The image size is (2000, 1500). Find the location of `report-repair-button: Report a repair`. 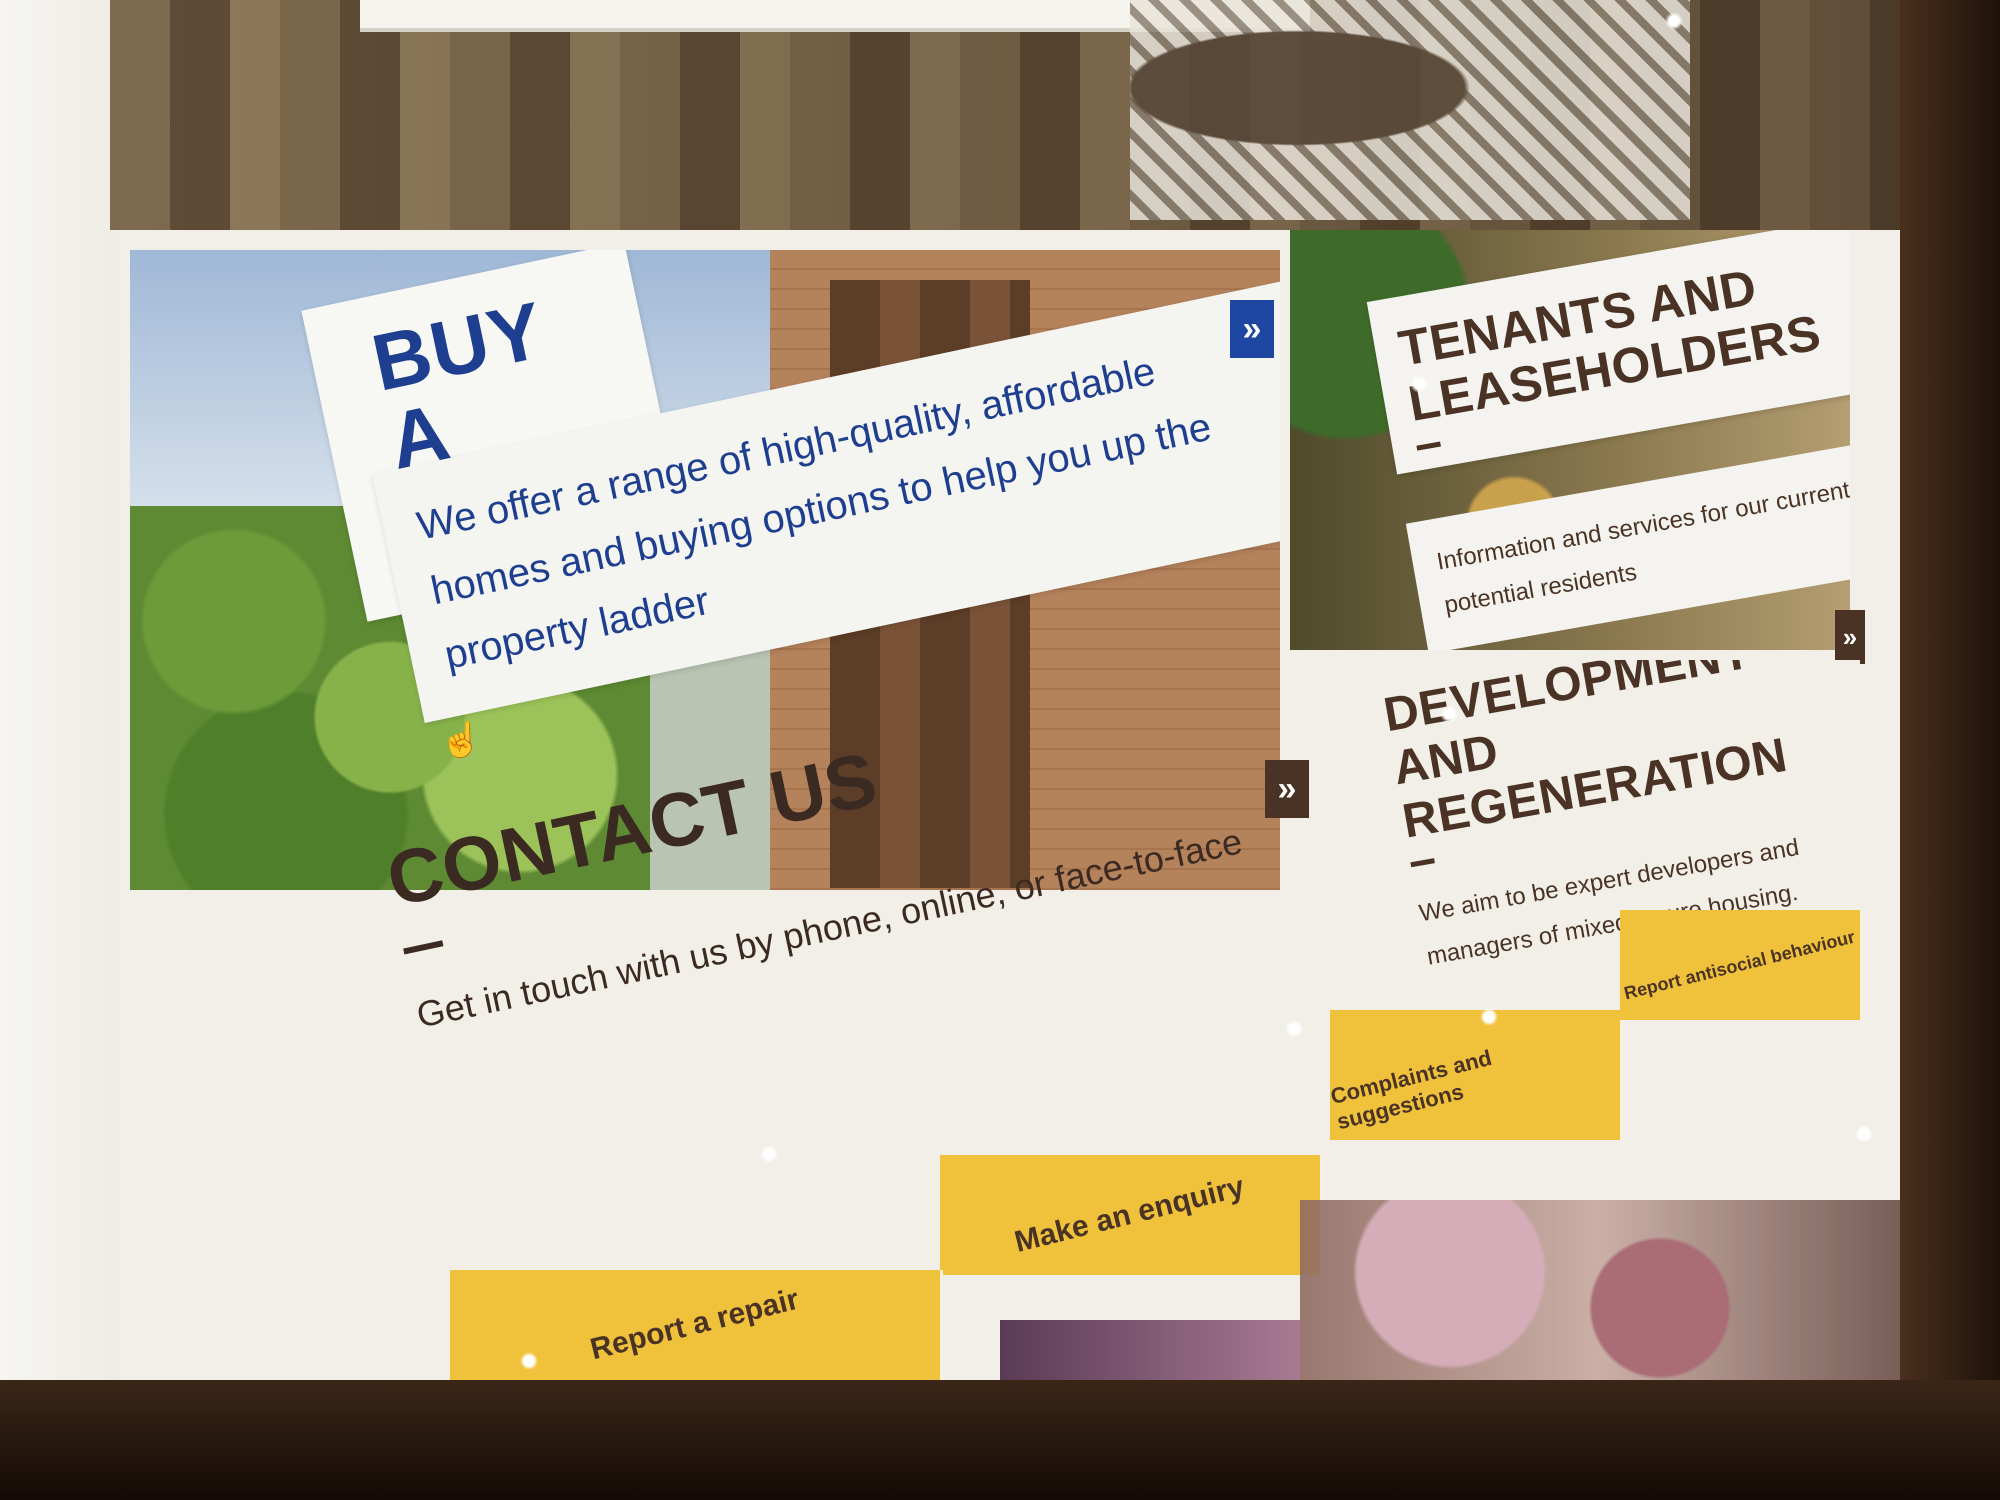

report-repair-button: Report a repair is located at coordinates (696, 1325).